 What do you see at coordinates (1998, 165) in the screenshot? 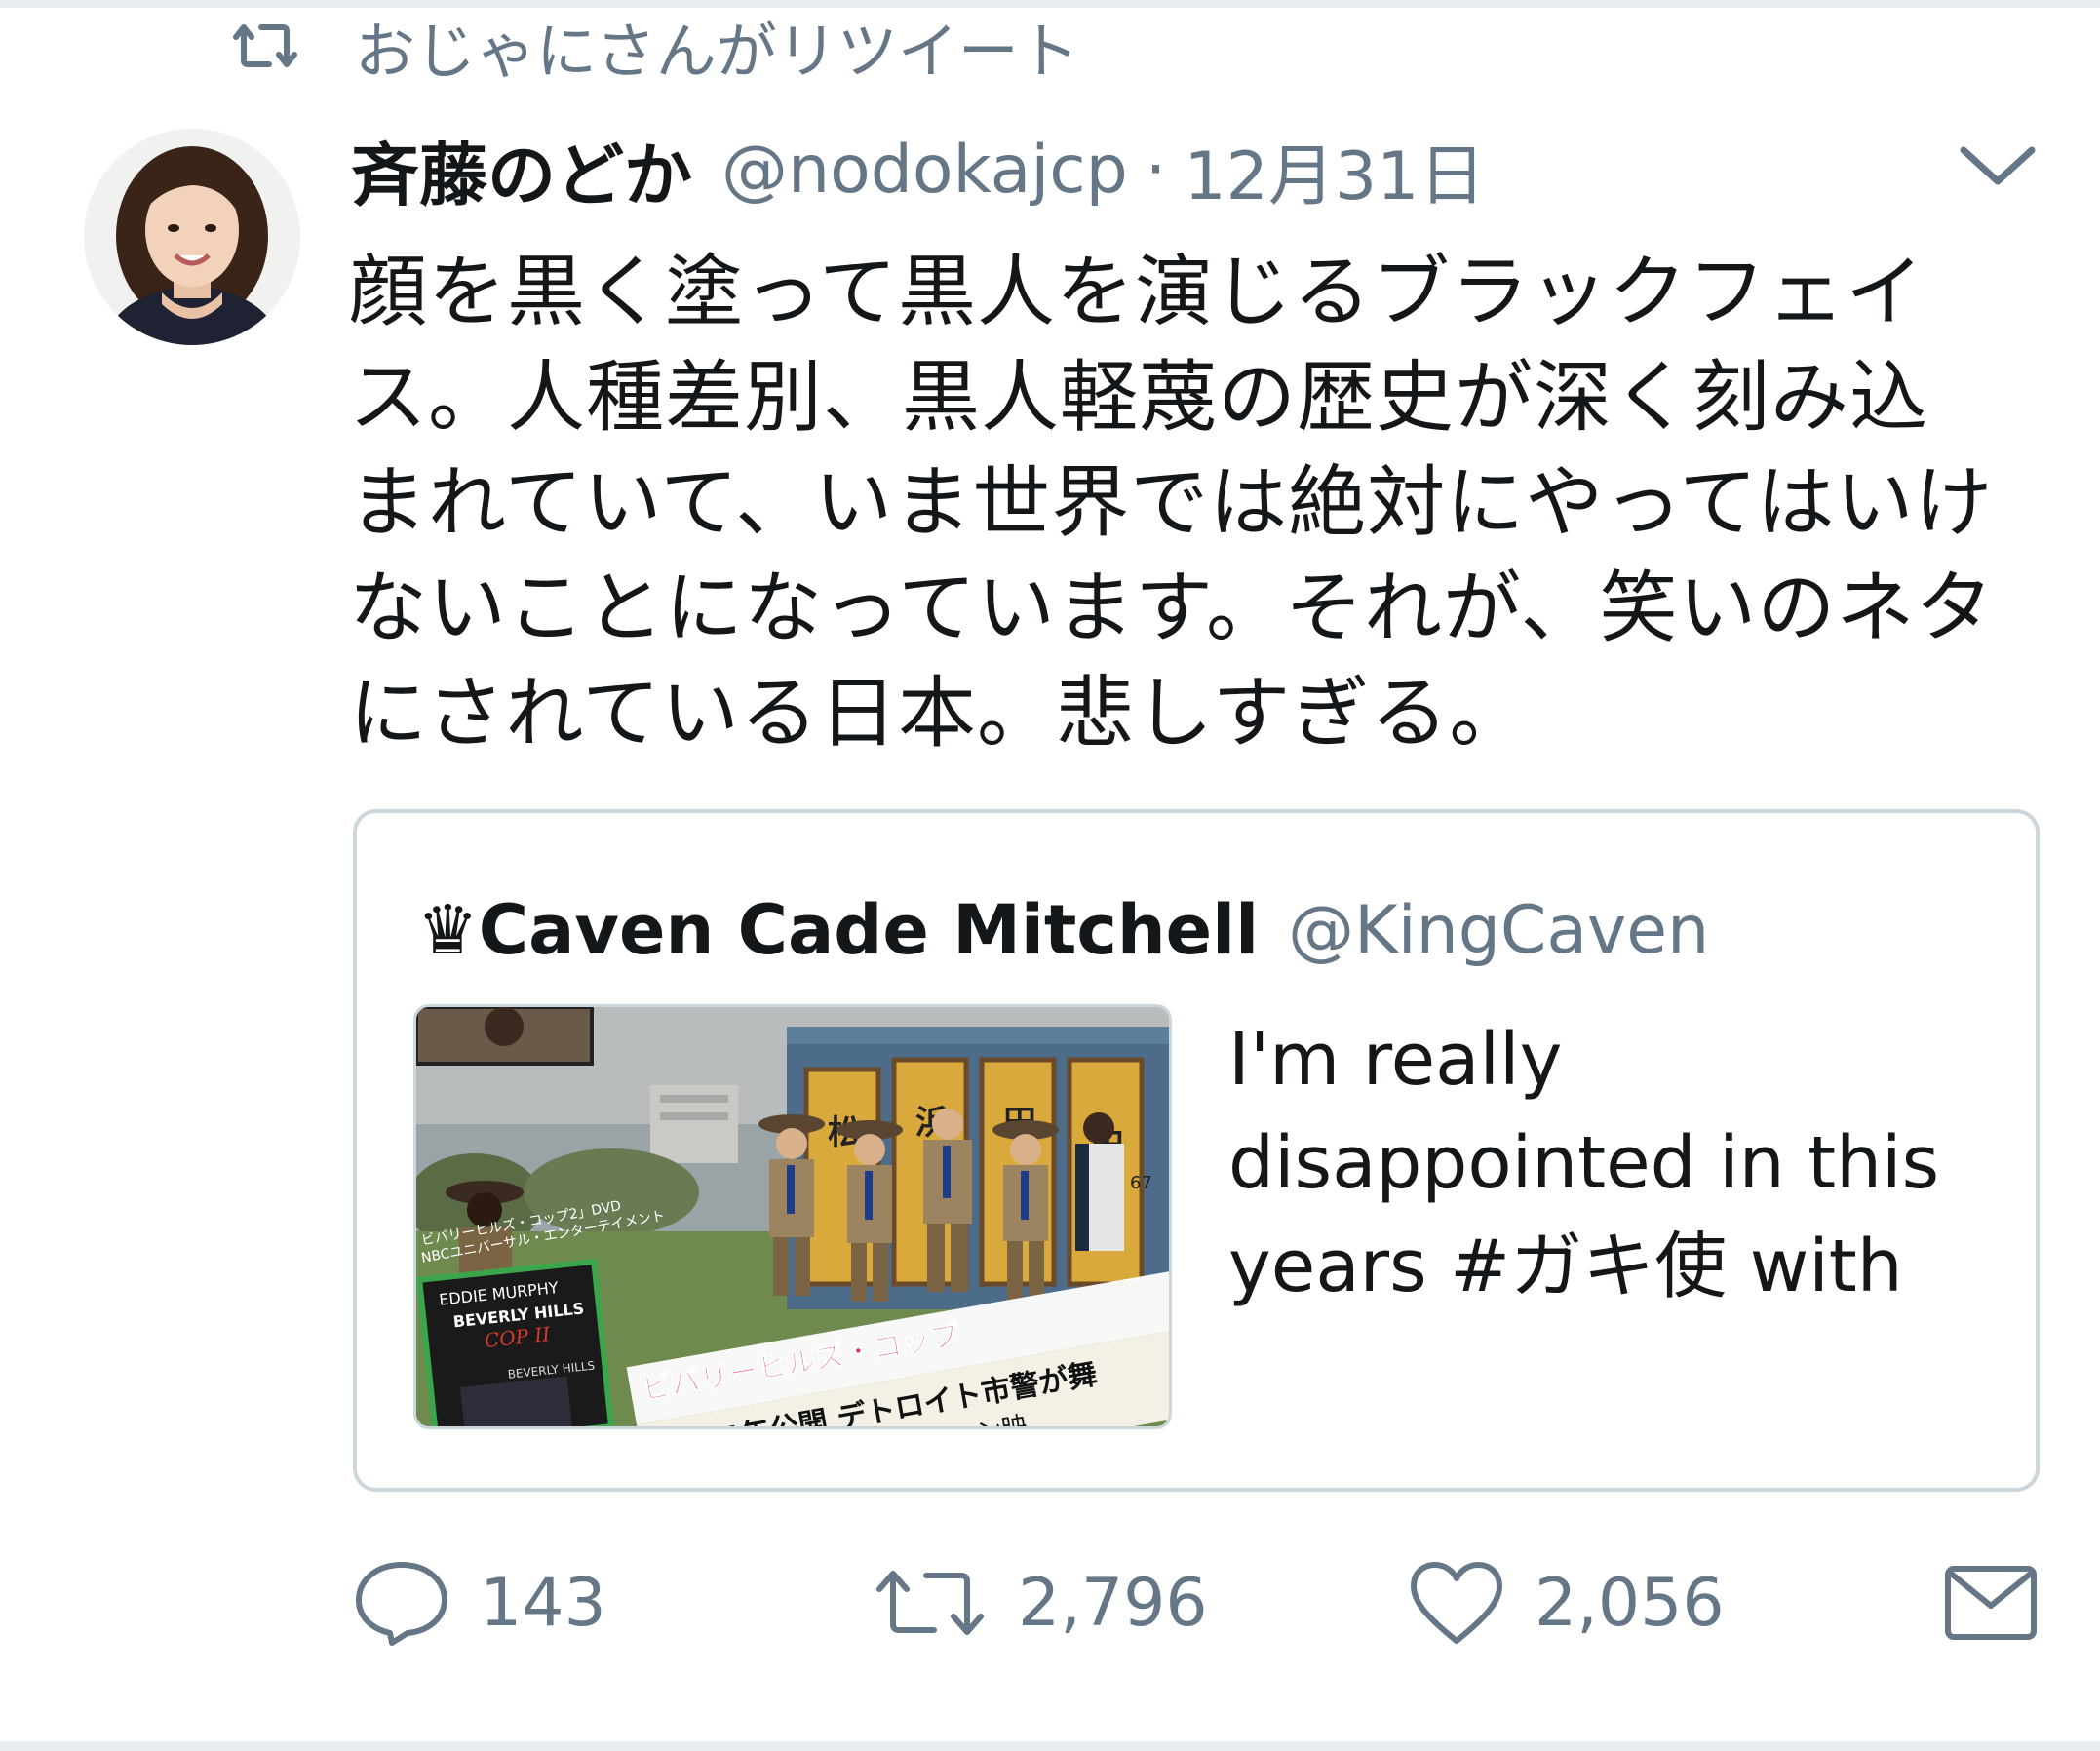
I see `chevron-down-icon` at bounding box center [1998, 165].